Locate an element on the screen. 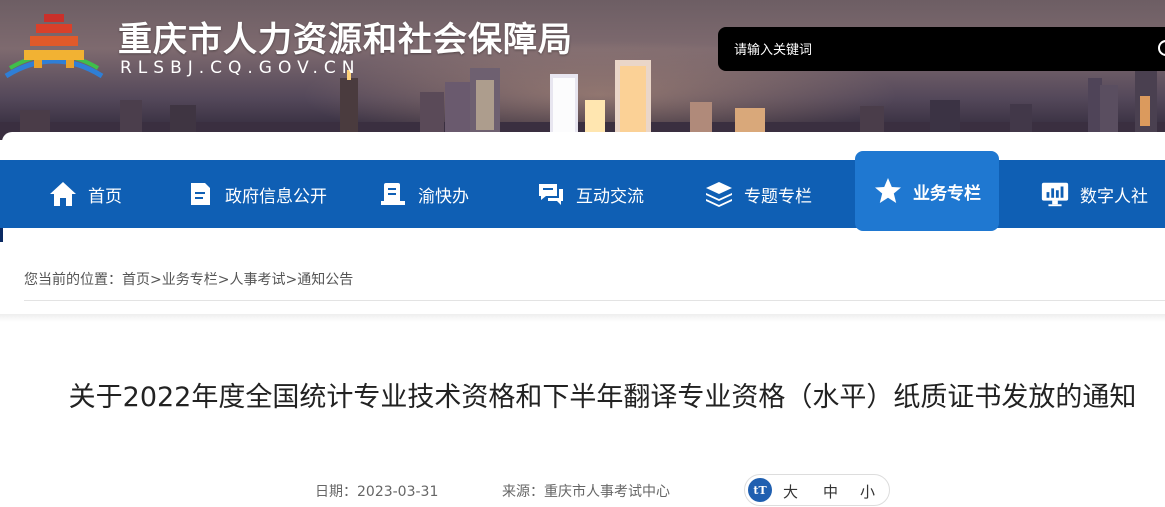 Image resolution: width=1165 pixels, height=507 pixels. nav-item-yukuaiban: 渝快办 is located at coordinates (423, 194).